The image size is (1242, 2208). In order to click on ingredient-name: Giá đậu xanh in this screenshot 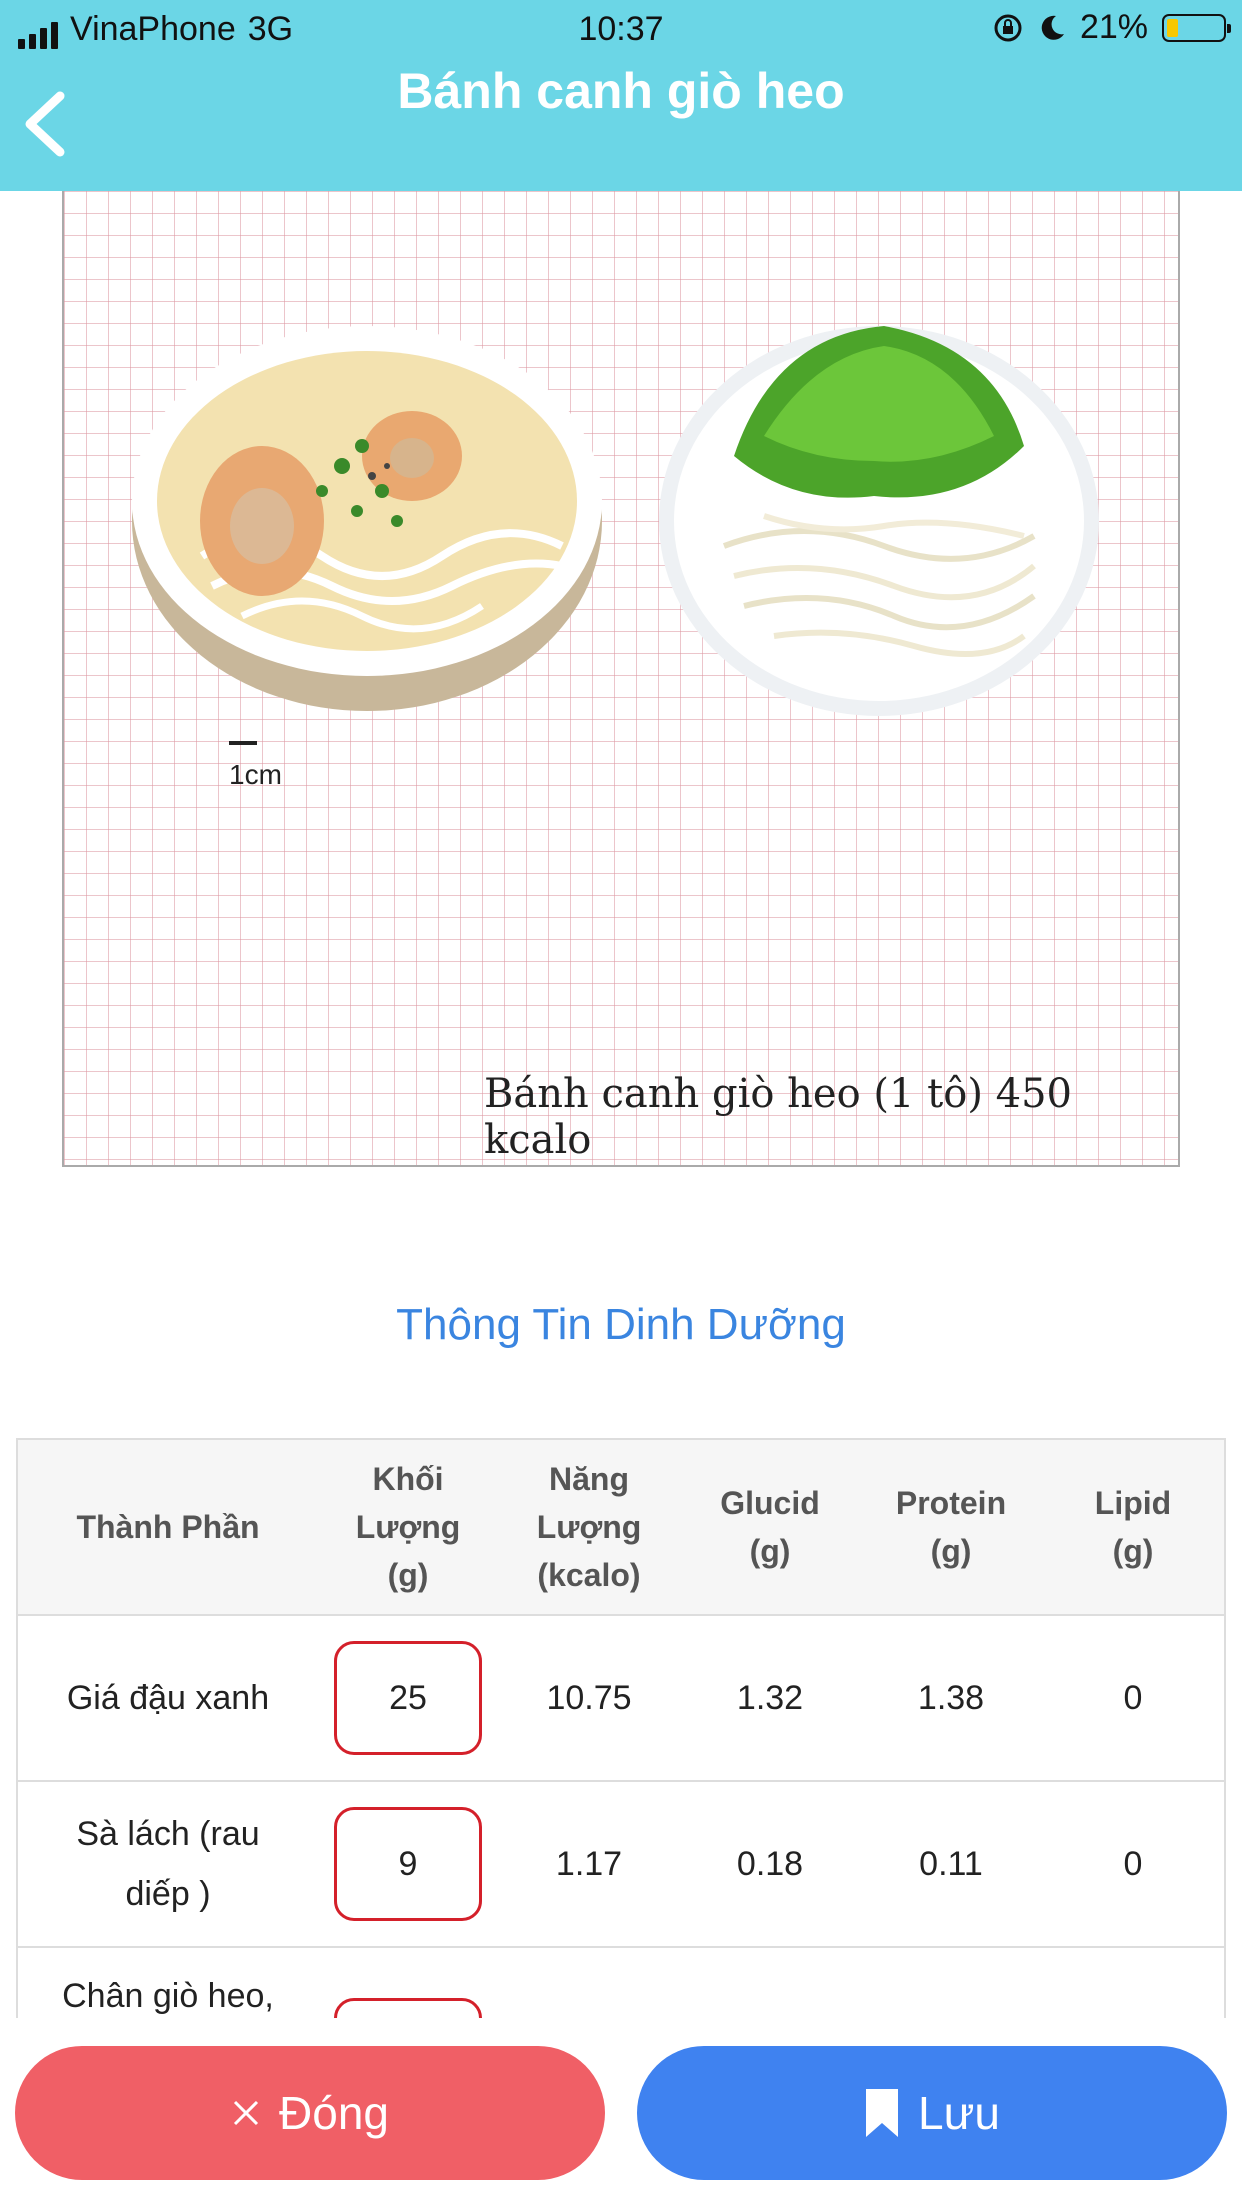, I will do `click(168, 1698)`.